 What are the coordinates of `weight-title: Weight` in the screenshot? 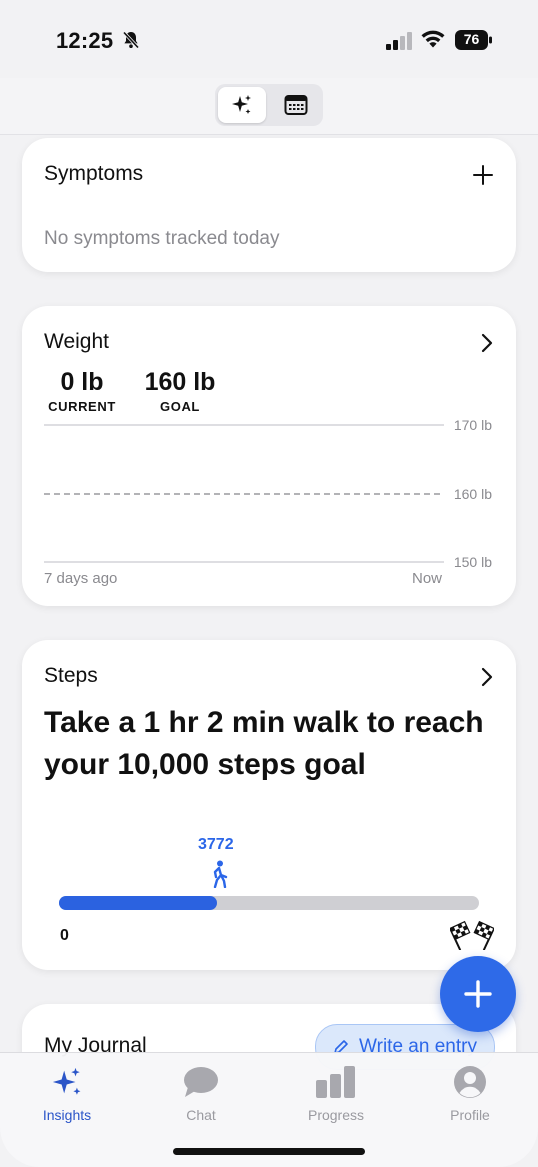 It's located at (76, 341).